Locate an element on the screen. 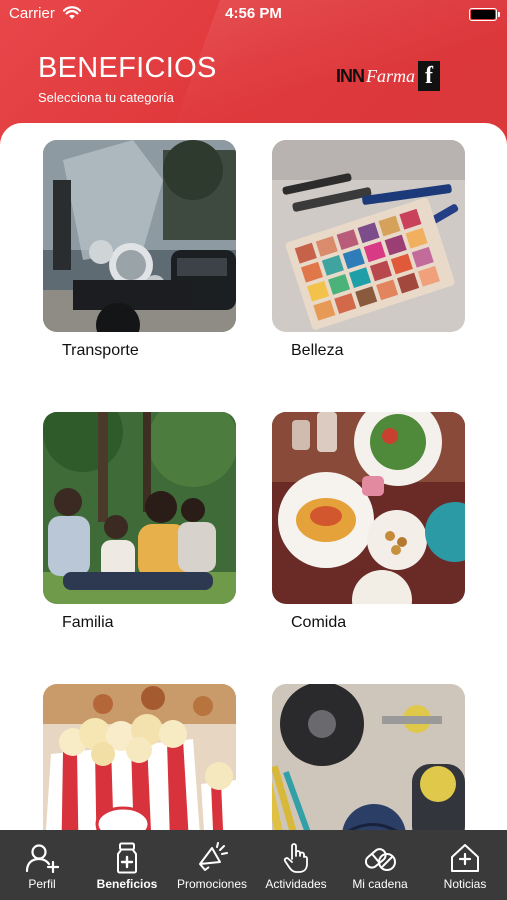 This screenshot has width=507, height=900. page-title: BENEFICIOS is located at coordinates (127, 68).